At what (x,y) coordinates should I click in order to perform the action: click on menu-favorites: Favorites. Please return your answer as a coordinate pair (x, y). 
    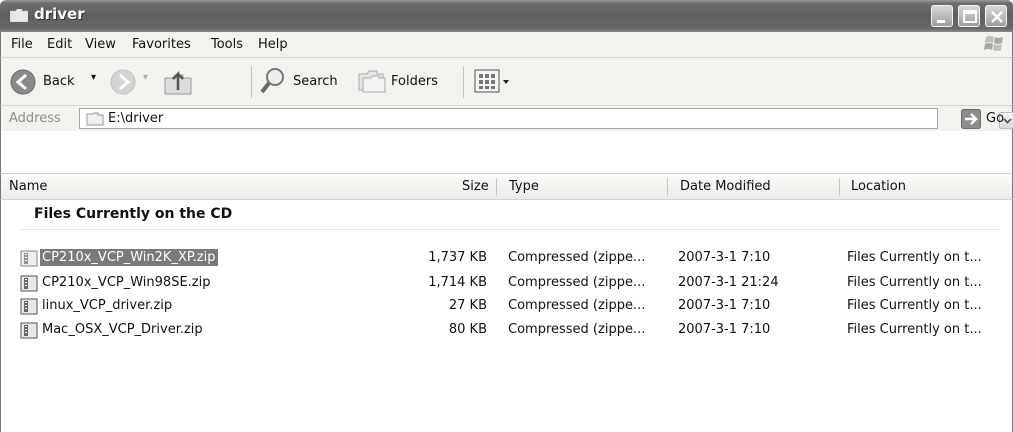
    Looking at the image, I should click on (161, 44).